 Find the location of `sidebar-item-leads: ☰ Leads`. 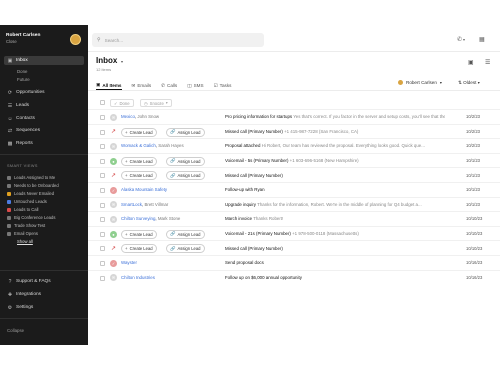

sidebar-item-leads: ☰ Leads is located at coordinates (44, 105).